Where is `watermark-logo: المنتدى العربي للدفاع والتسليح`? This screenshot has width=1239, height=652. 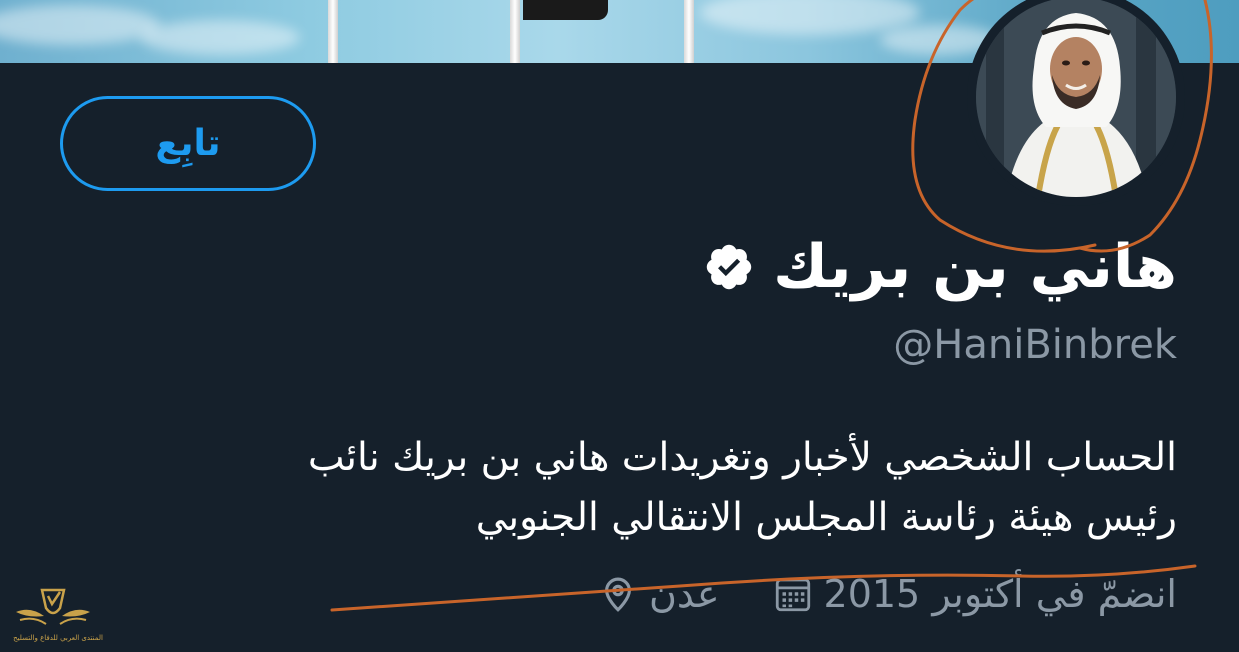
watermark-logo: المنتدى العربي للدفاع والتسليح is located at coordinates (55, 615).